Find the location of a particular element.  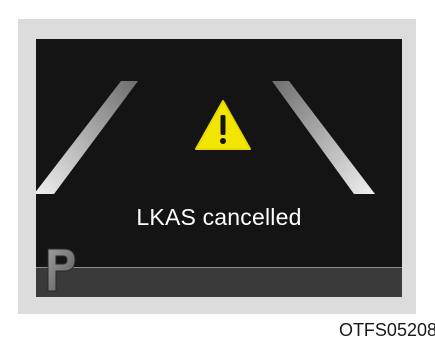

left-lane-line is located at coordinates (87, 137).